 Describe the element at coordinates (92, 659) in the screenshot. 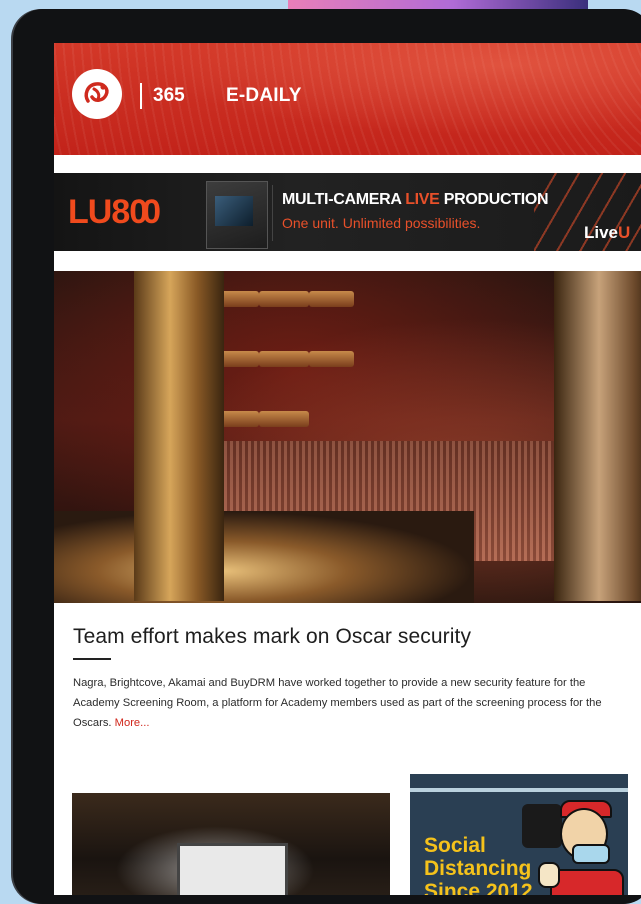

I see `headline-rule` at that location.